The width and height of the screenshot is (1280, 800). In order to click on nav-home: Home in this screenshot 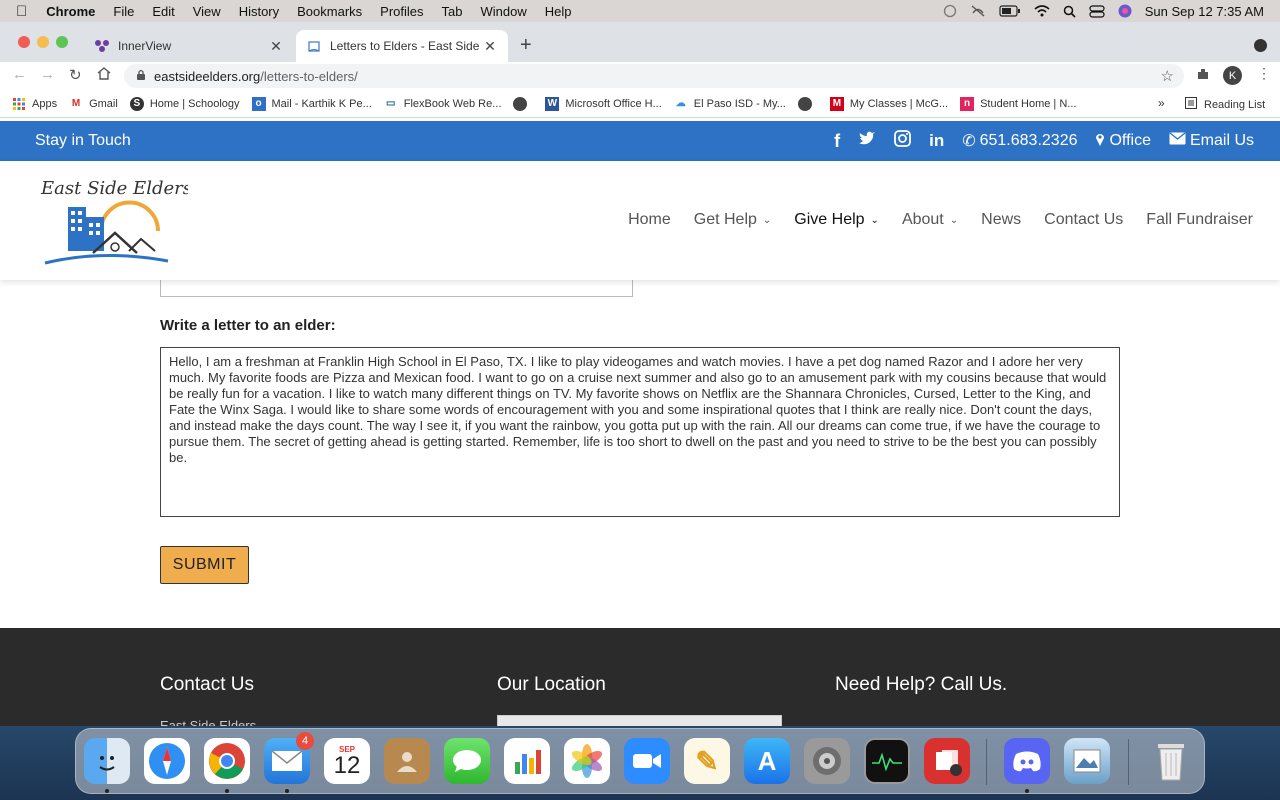, I will do `click(649, 220)`.